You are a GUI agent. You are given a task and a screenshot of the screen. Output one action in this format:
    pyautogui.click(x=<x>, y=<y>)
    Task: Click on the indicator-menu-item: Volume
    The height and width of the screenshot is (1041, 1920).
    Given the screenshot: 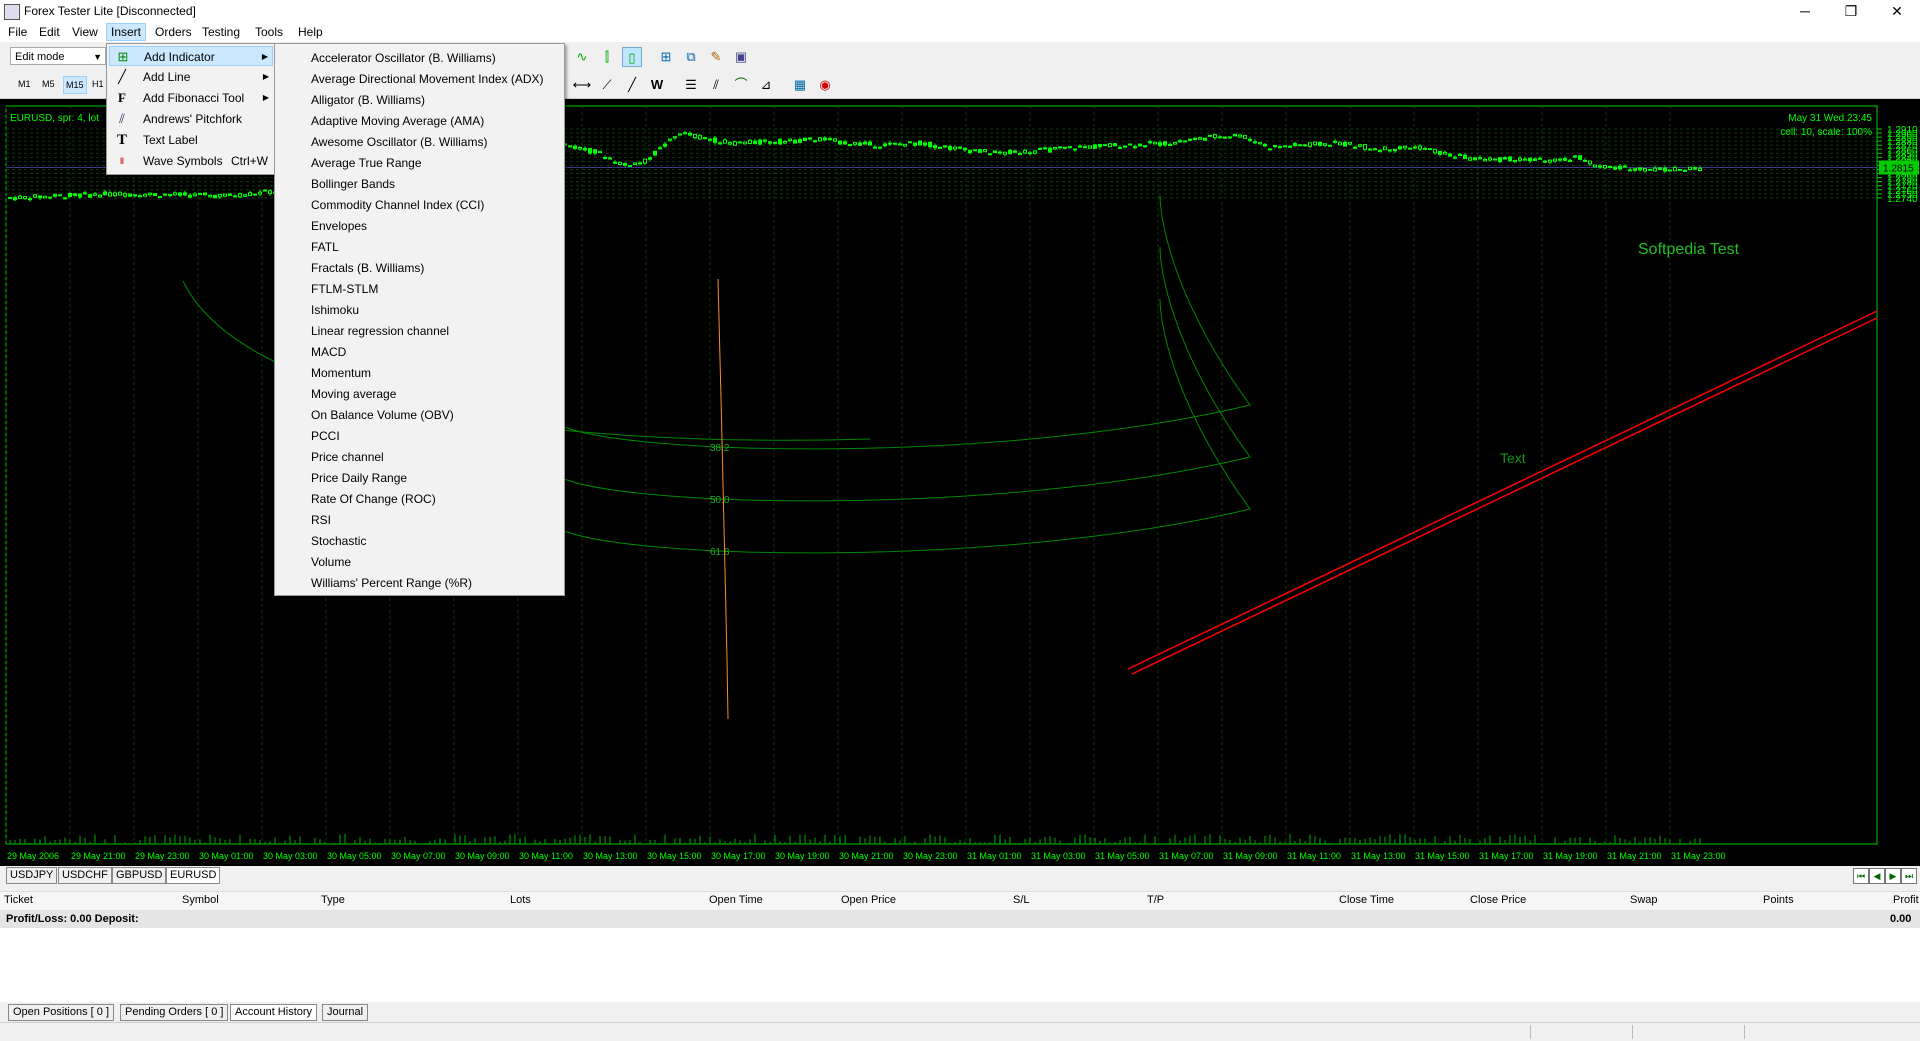 What is the action you would take?
    pyautogui.click(x=331, y=562)
    